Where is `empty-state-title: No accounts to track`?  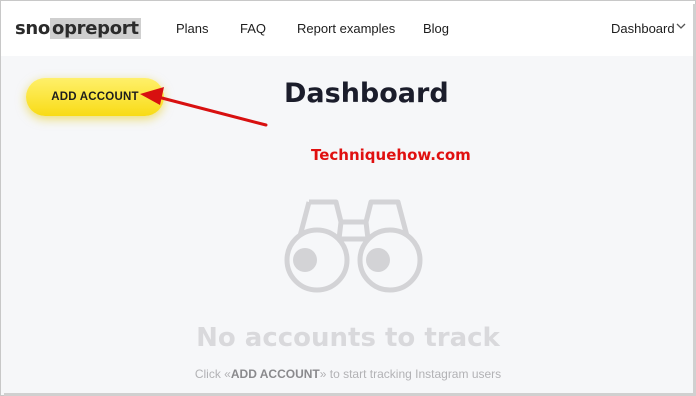 empty-state-title: No accounts to track is located at coordinates (348, 338).